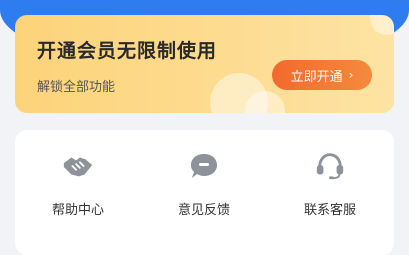  What do you see at coordinates (76, 87) in the screenshot?
I see `vip-subtitle: 解锁全部功能` at bounding box center [76, 87].